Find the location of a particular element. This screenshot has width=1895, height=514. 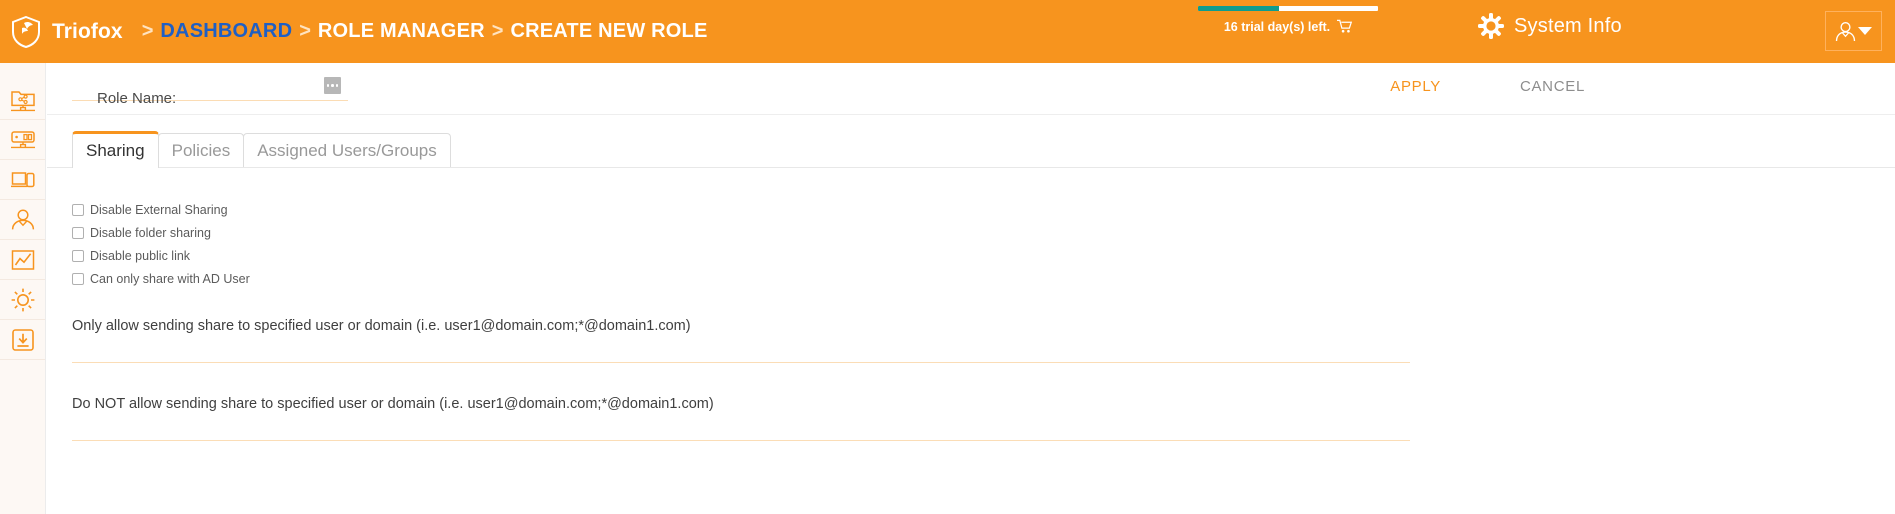

trial-progress-fill is located at coordinates (1238, 8).